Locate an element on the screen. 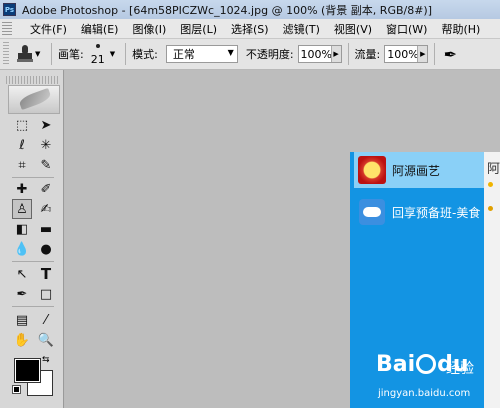 This screenshot has height=408, width=500. photoshop-logo-icon: Ps is located at coordinates (9, 9).